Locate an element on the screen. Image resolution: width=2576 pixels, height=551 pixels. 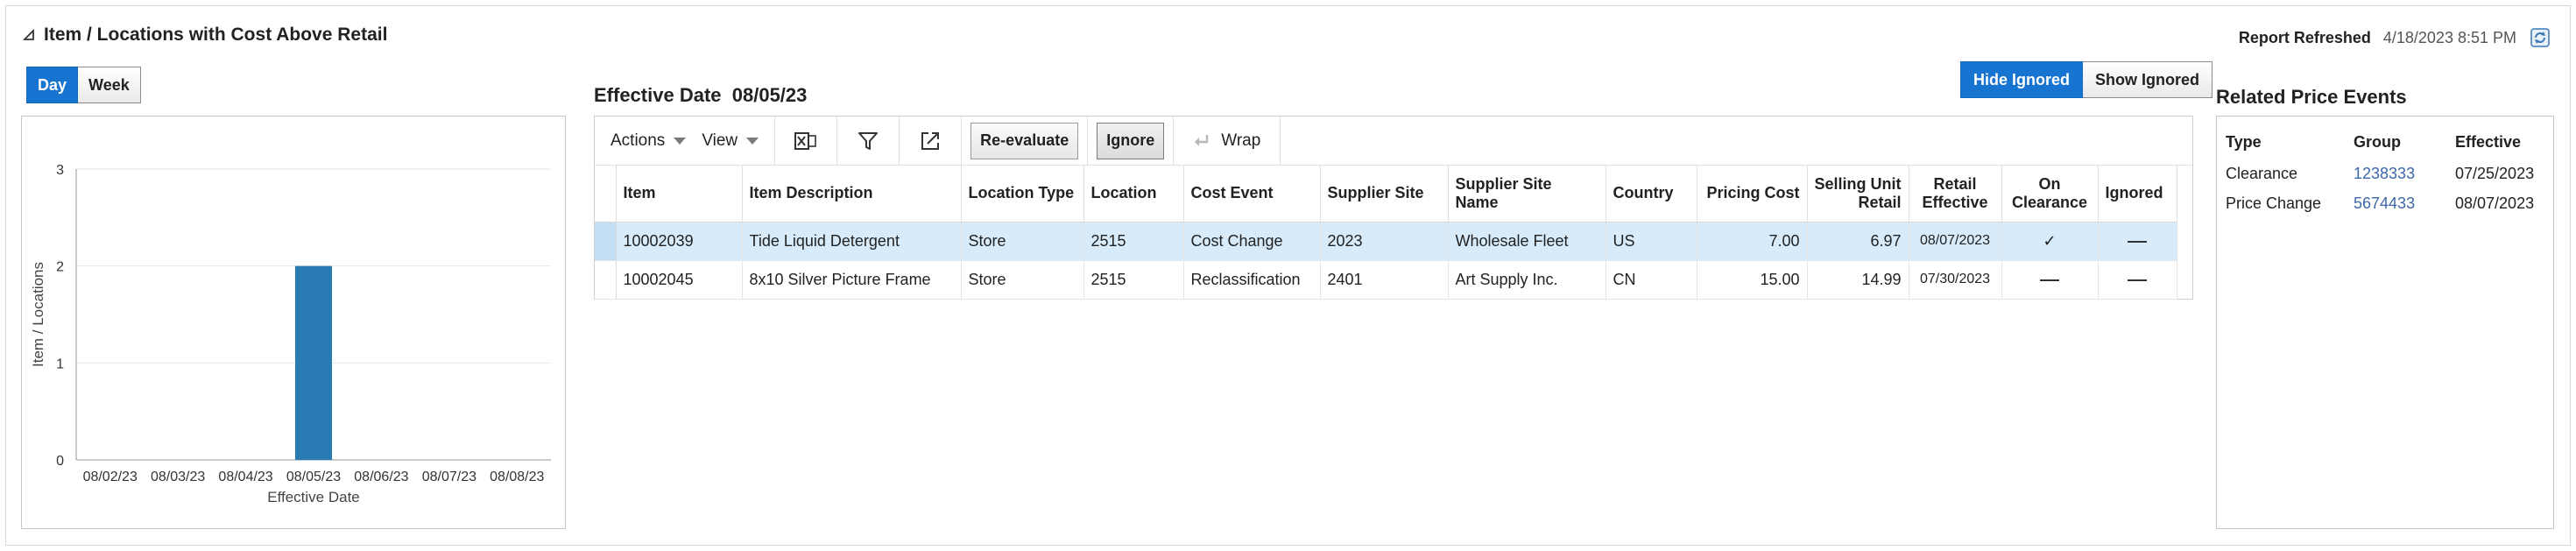
row-header-gutter is located at coordinates (606, 194).